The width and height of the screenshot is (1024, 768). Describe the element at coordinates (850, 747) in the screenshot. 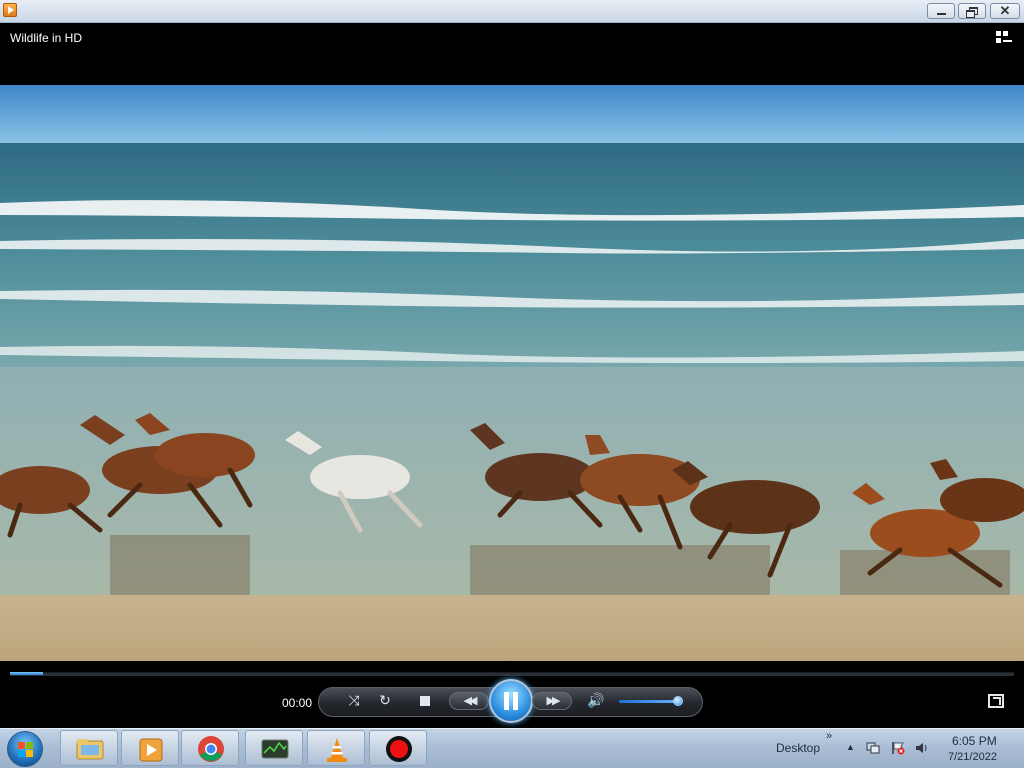

I see `show-hidden-icons-button: ▲` at that location.